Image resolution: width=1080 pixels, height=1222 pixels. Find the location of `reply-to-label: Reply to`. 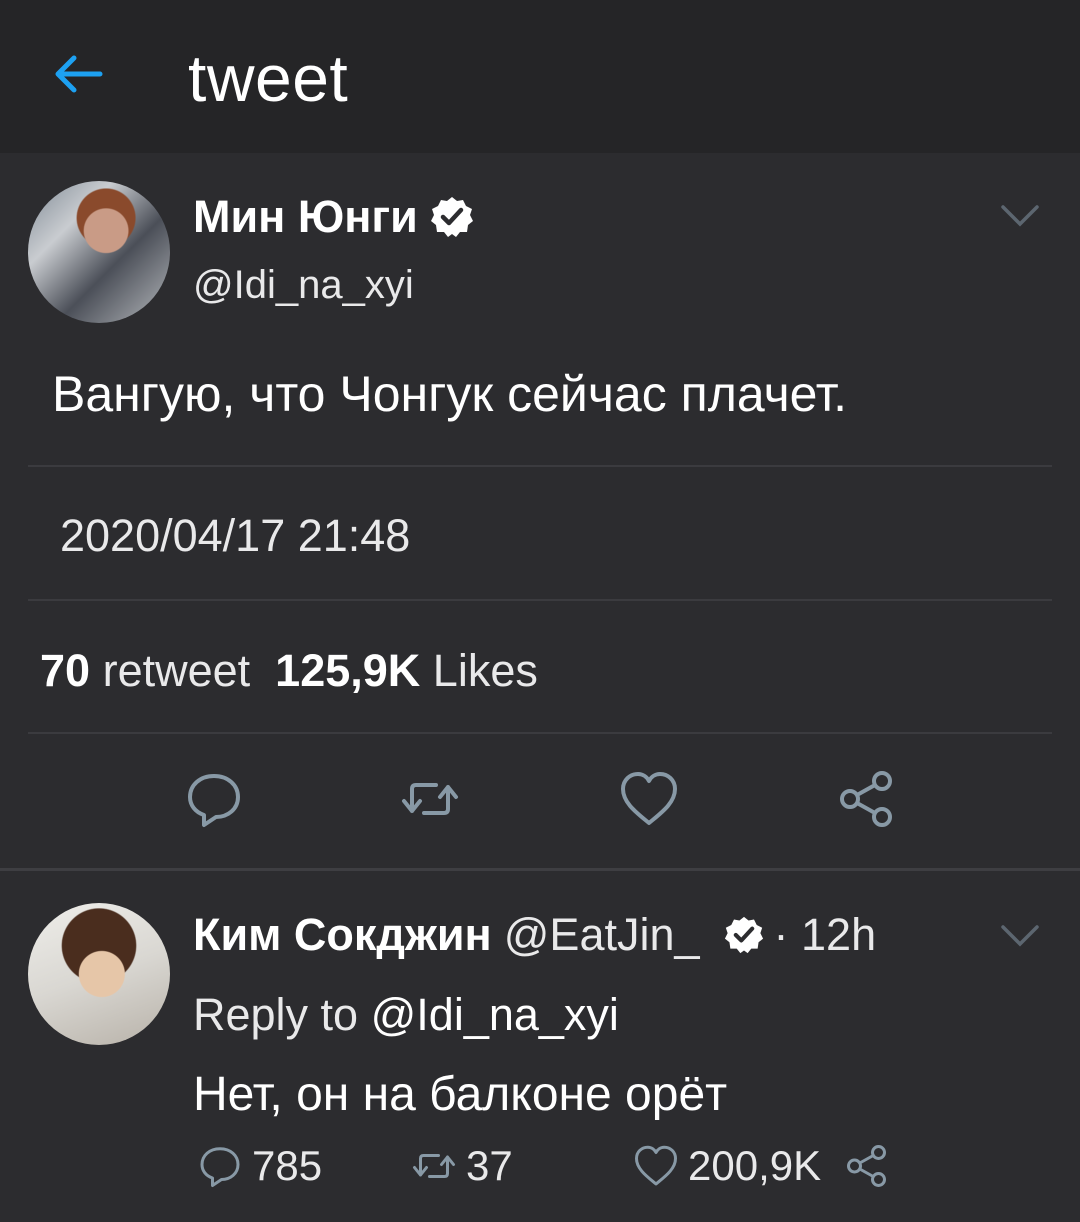

reply-to-label: Reply to is located at coordinates (276, 1014).